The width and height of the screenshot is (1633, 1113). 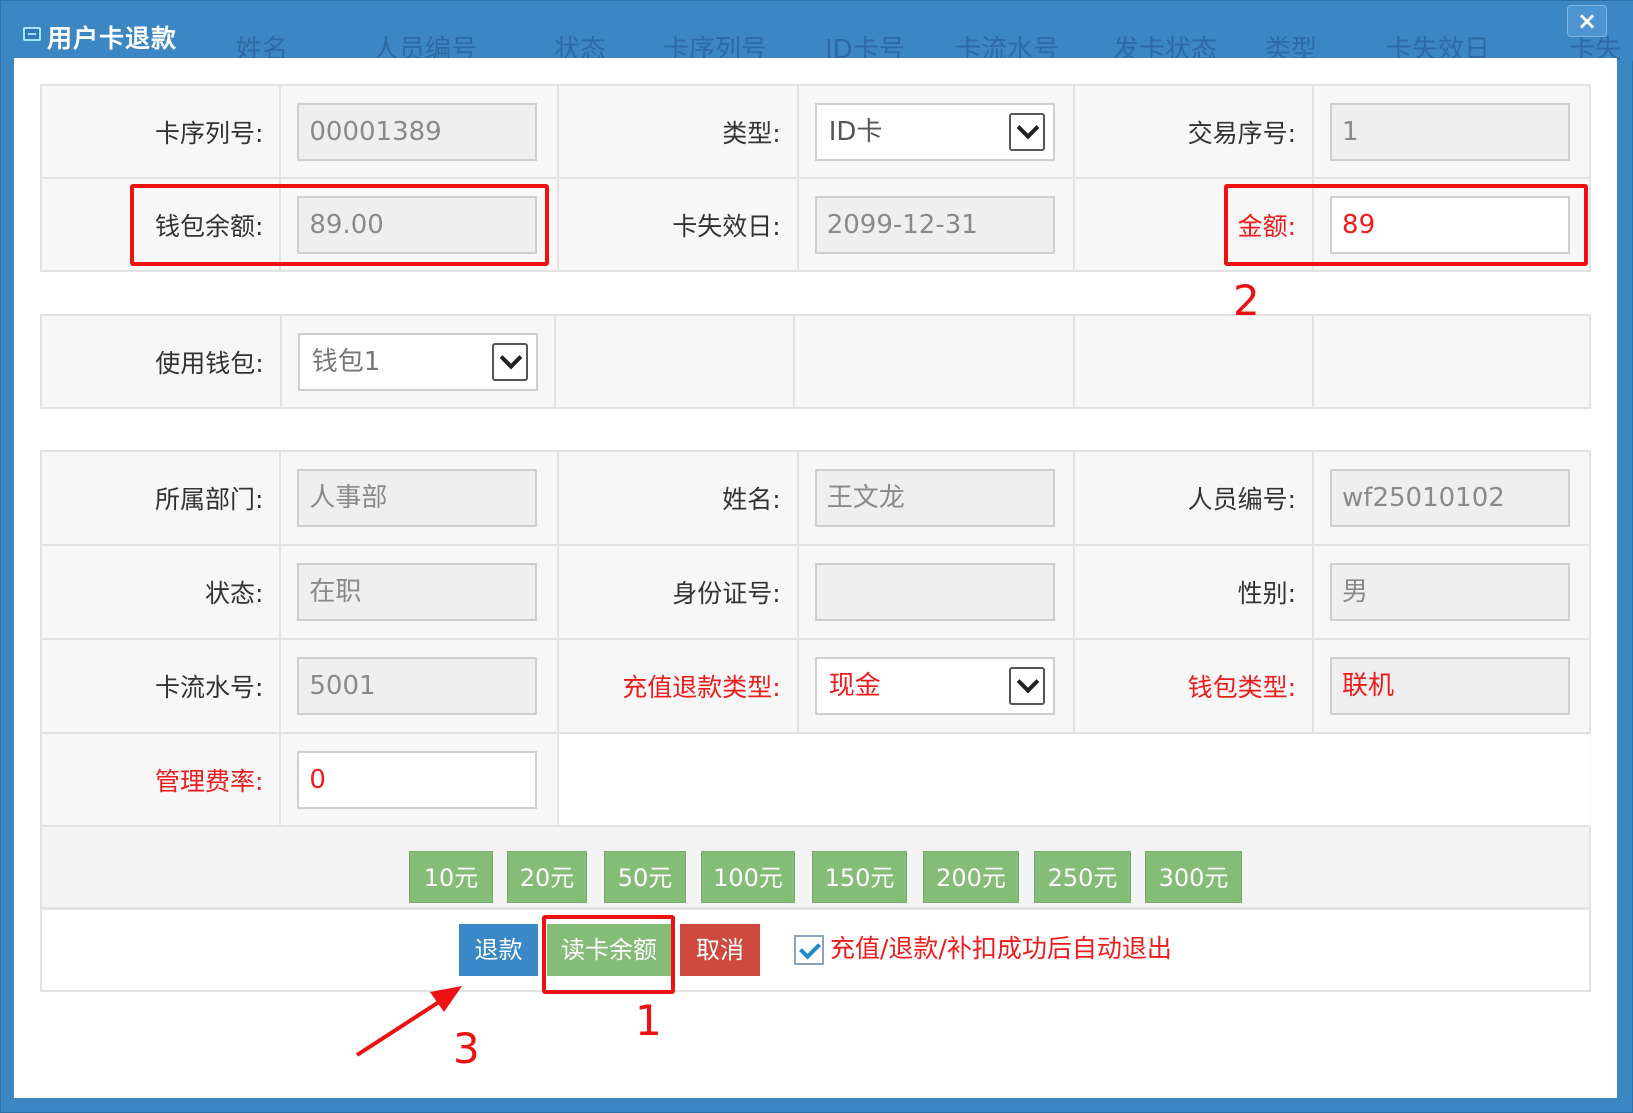 I want to click on amount-250-button: 250元, so click(x=1082, y=877).